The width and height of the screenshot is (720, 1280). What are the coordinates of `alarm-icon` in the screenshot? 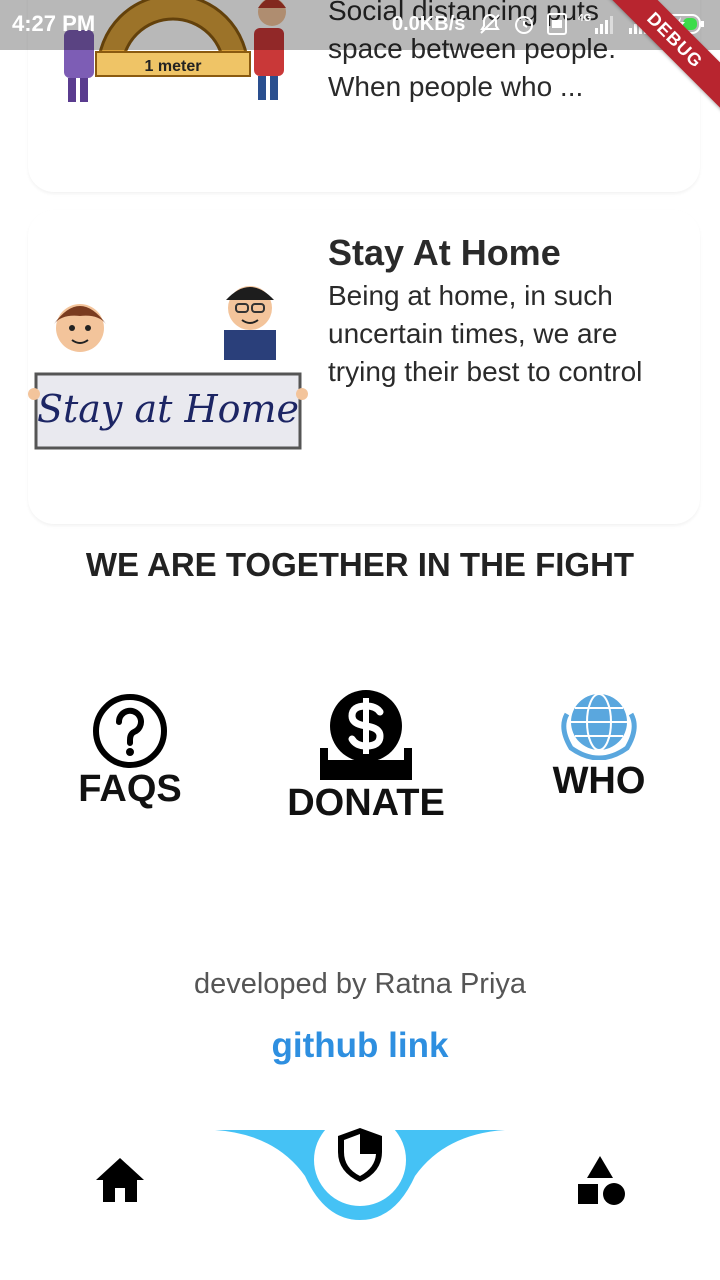 It's located at (524, 25).